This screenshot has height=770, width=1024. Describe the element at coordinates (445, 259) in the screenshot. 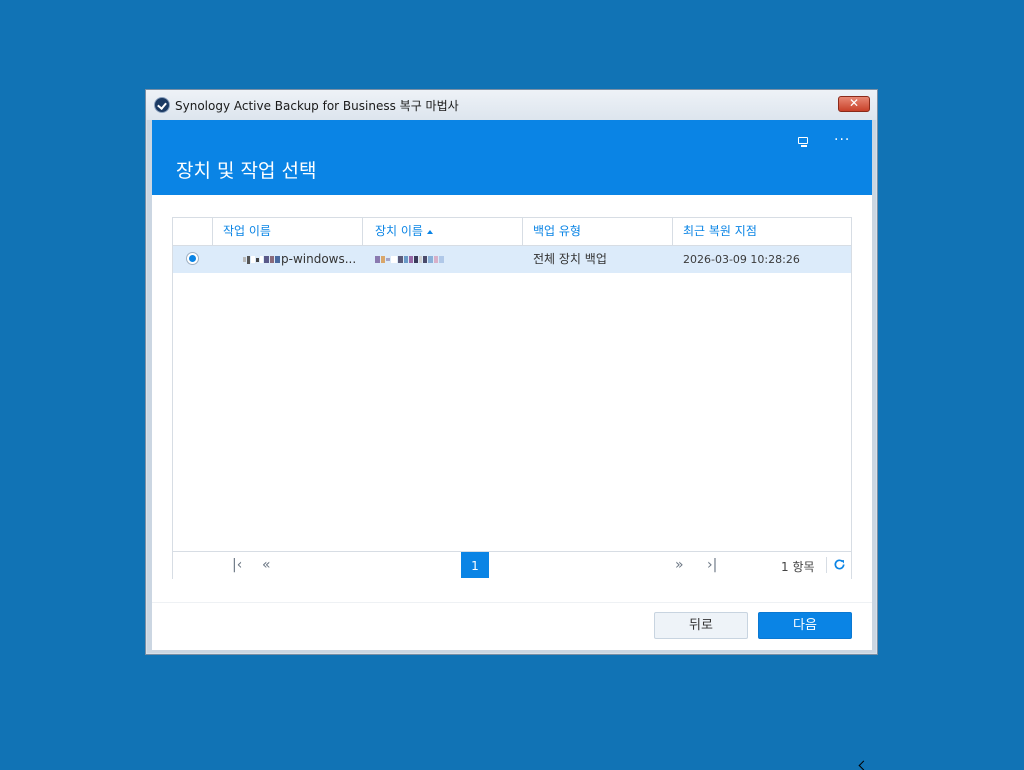

I see `device-name-cell` at that location.